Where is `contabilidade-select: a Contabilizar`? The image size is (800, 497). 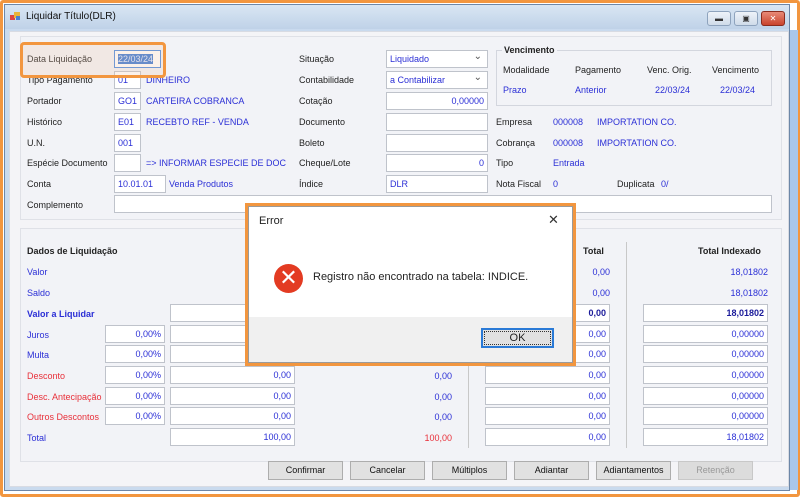
contabilidade-select: a Contabilizar is located at coordinates (437, 80).